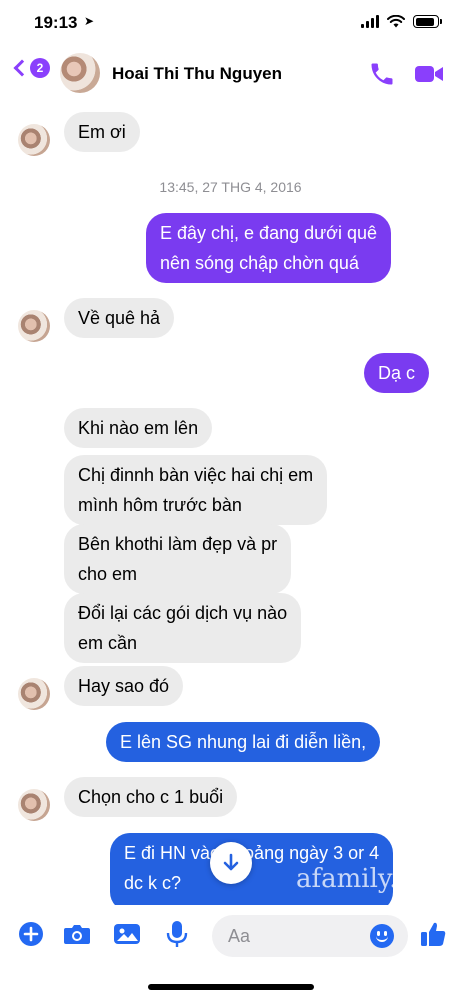 This screenshot has width=461, height=1000. I want to click on message-line: em cần, so click(108, 643).